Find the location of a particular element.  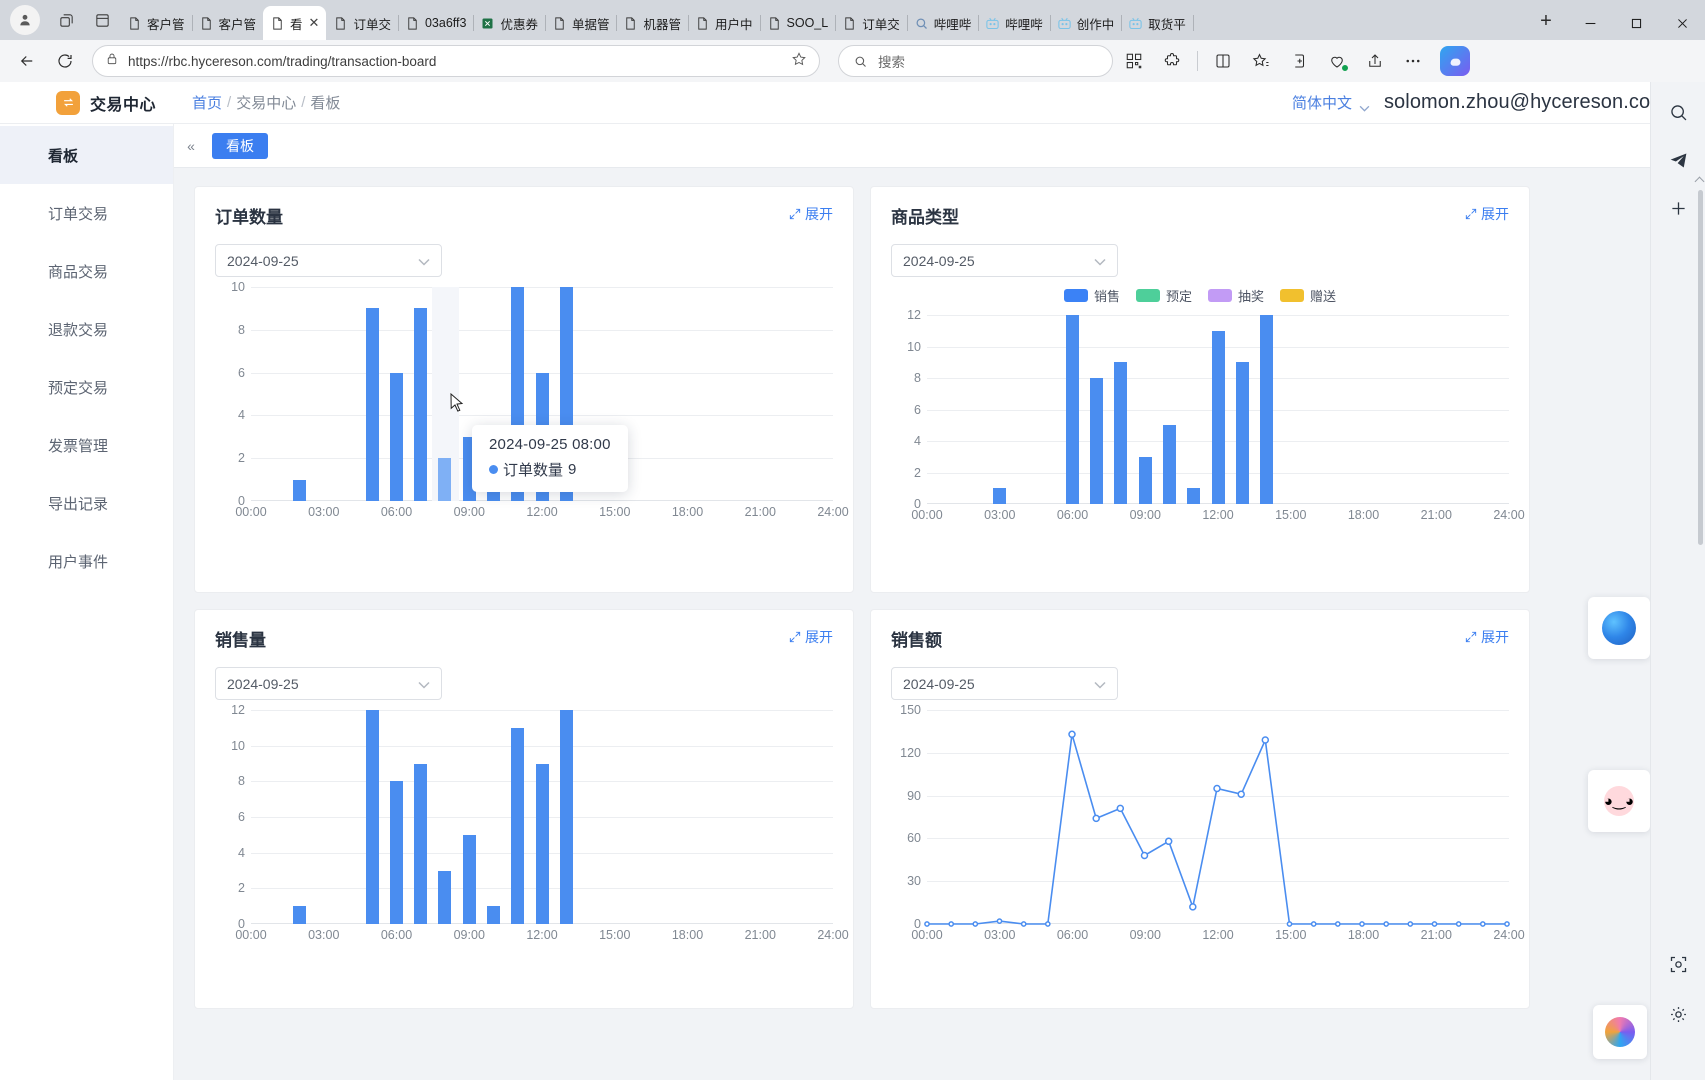

share-button is located at coordinates (1375, 61).